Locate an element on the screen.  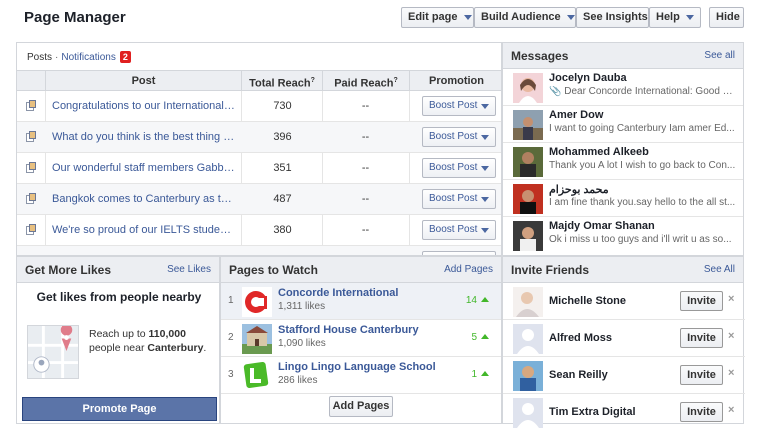
page-title: Page Manager is located at coordinates (75, 17).